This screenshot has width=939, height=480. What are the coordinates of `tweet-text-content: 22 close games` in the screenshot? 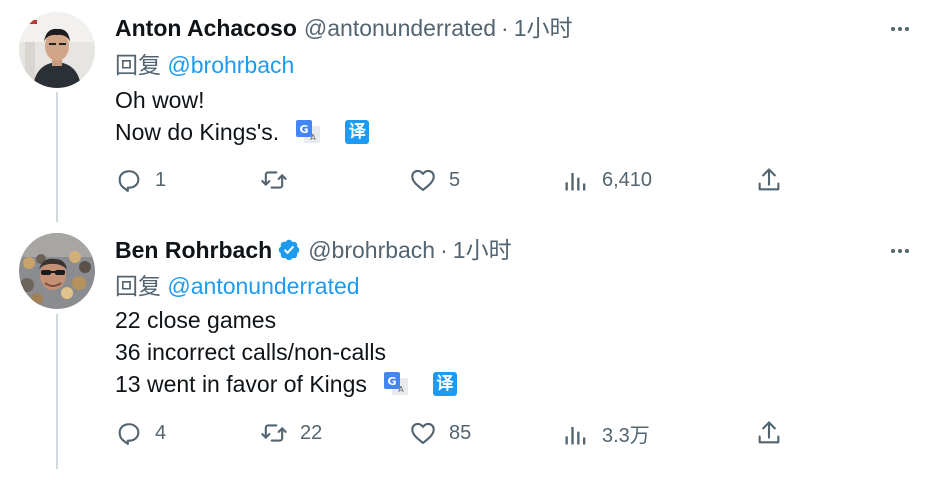 It's located at (196, 320).